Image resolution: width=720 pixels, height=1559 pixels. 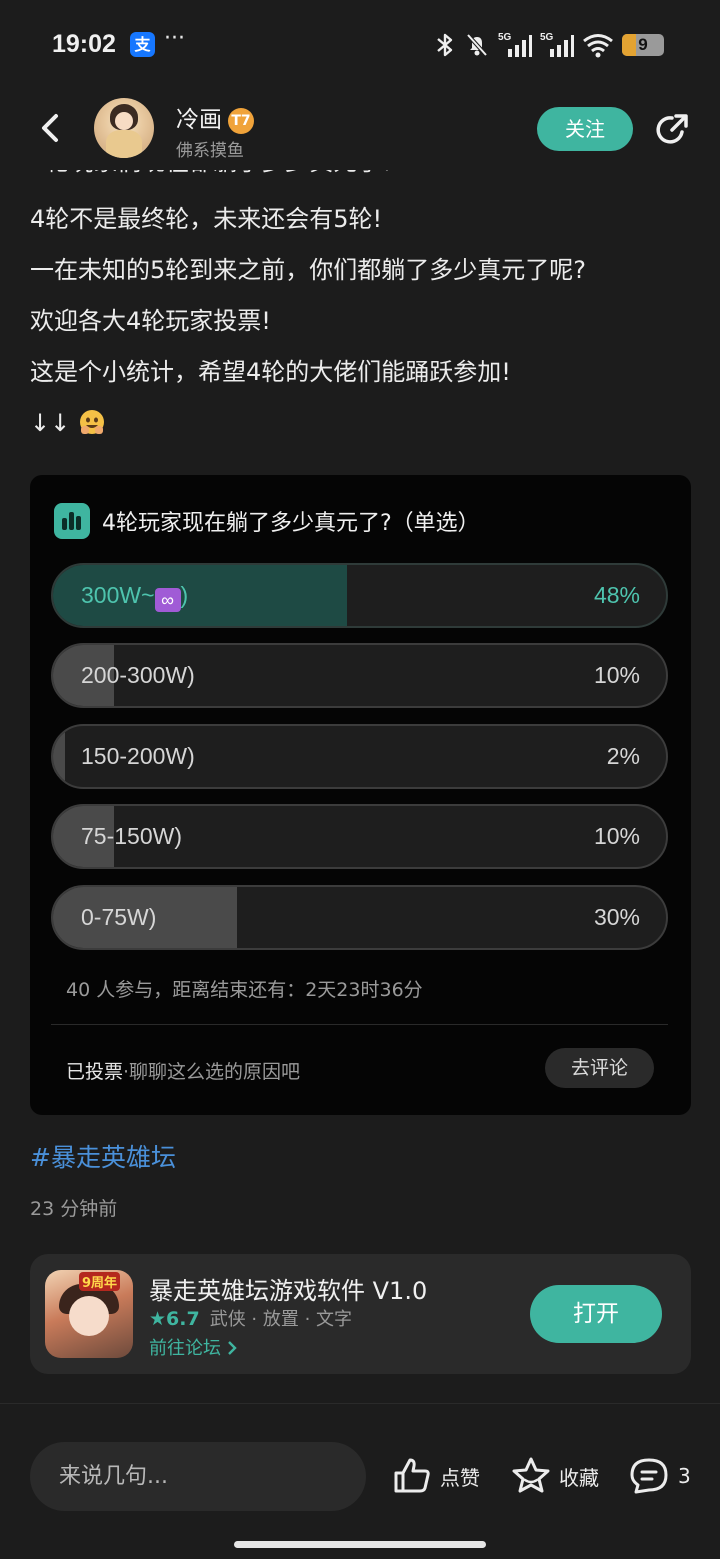 I want to click on favorite-button: 收藏, so click(x=555, y=1476).